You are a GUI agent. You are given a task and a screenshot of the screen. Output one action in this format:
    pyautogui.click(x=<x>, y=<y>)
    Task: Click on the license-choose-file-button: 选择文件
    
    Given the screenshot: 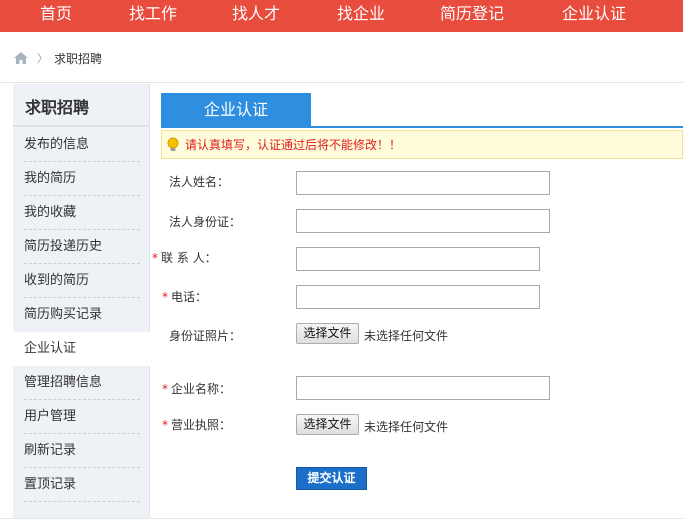 What is the action you would take?
    pyautogui.click(x=327, y=424)
    